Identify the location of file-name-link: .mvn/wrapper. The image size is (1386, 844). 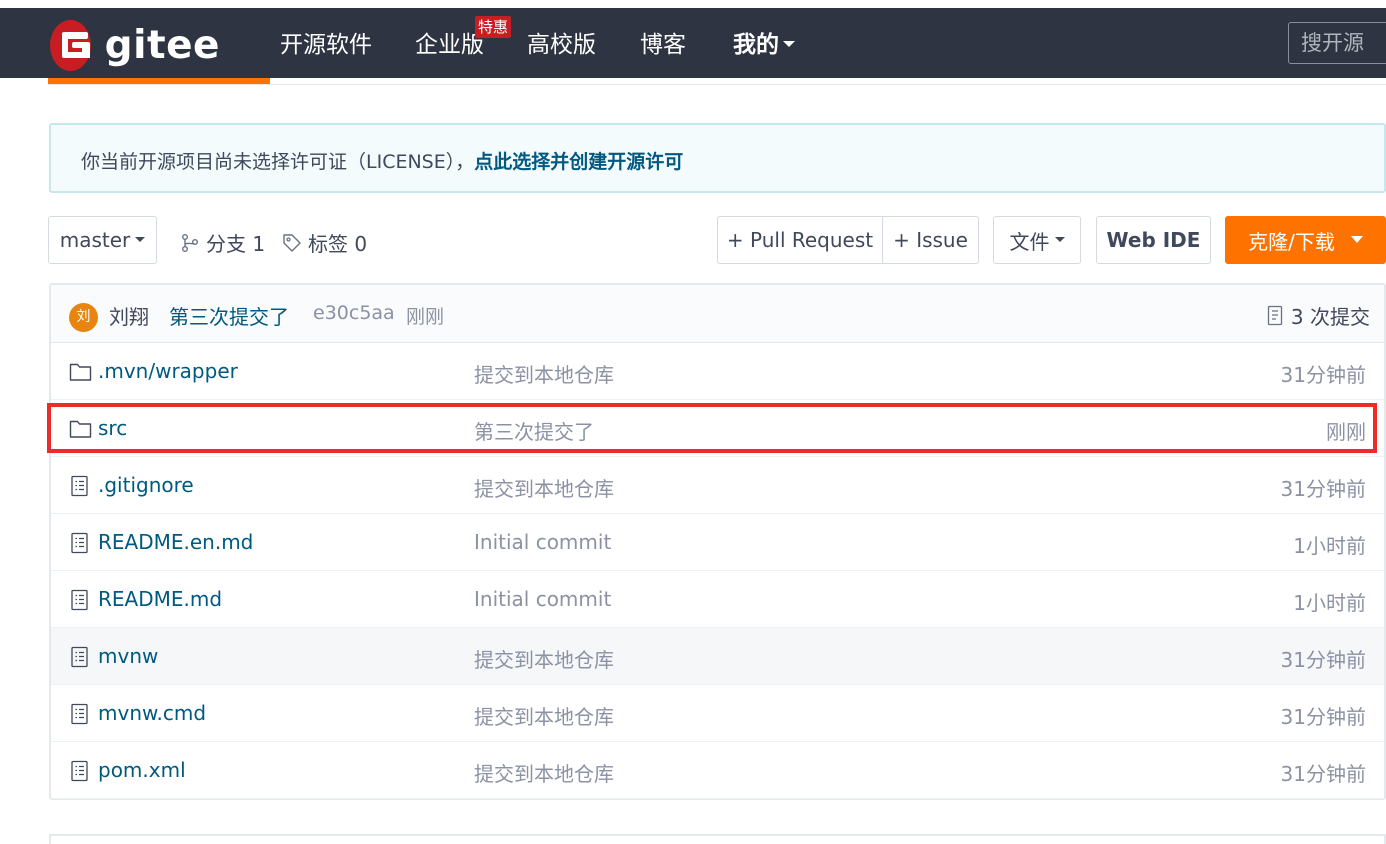
(168, 371).